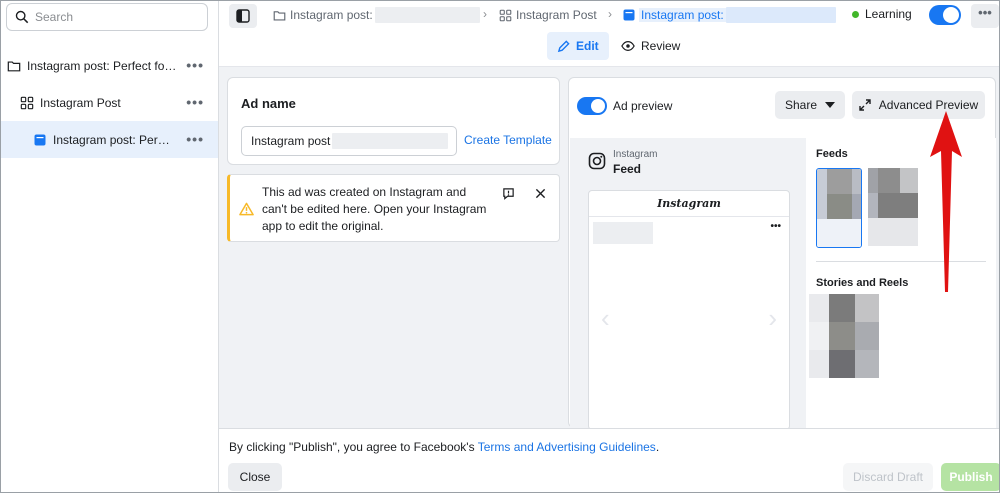 This screenshot has height=493, width=1000. I want to click on search-icon, so click(22, 17).